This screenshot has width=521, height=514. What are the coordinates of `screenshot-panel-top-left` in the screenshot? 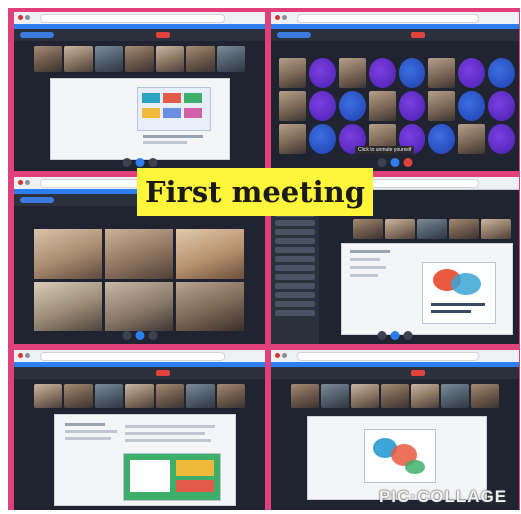 It's located at (139, 91).